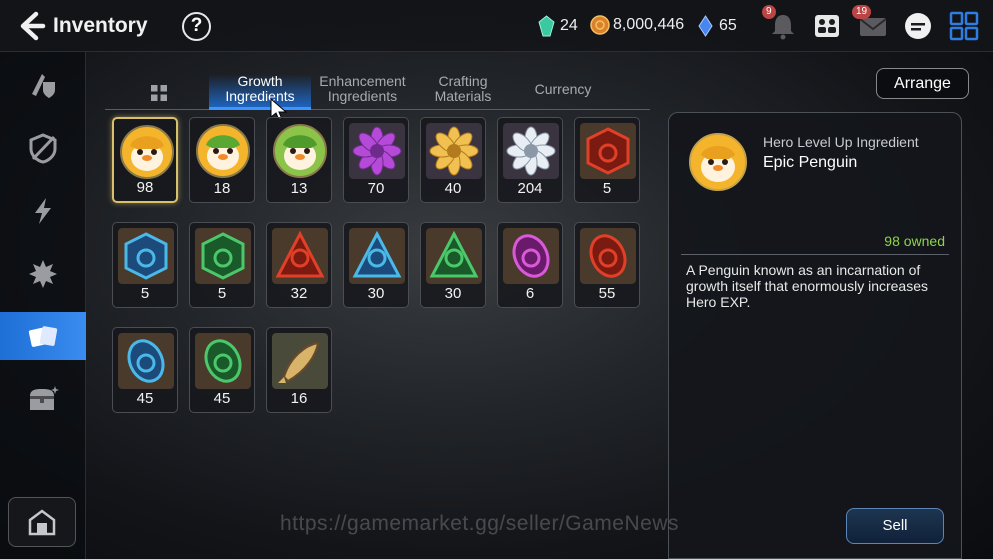 This screenshot has width=993, height=559. I want to click on tab-label-line1: Crafting, so click(463, 81).